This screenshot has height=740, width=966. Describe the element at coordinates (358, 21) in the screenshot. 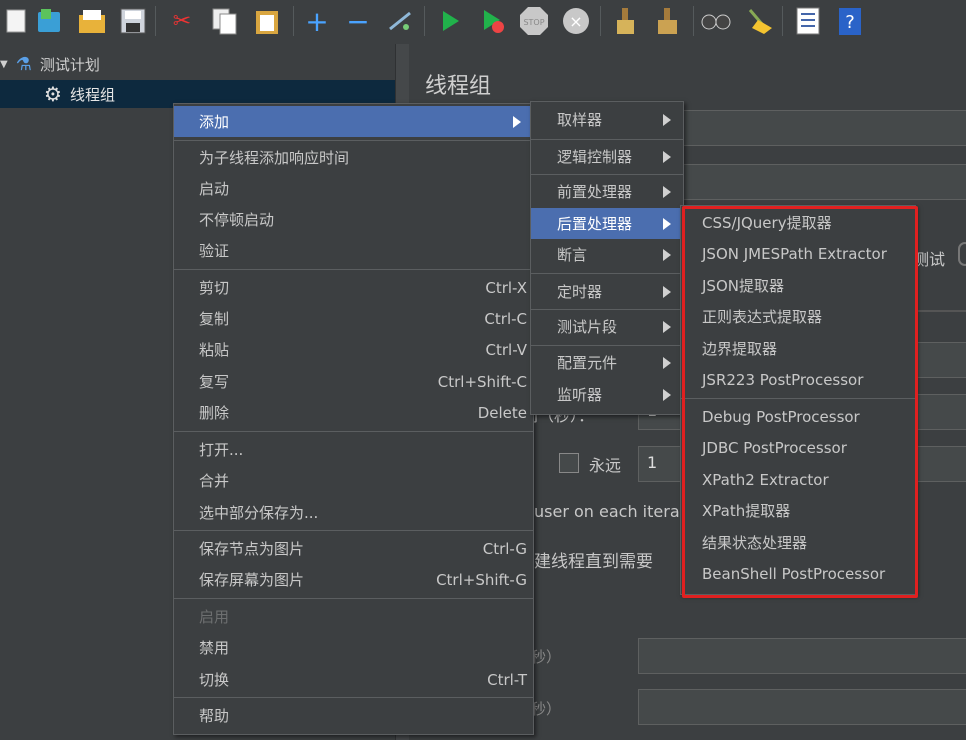

I see `collapse-icon: −` at that location.